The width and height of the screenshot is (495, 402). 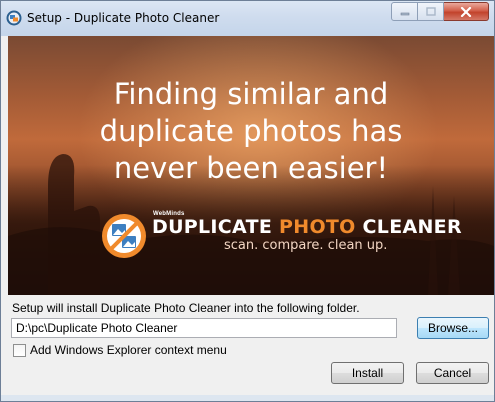 What do you see at coordinates (123, 18) in the screenshot?
I see `window-title: Setup - Duplicate Photo Cleaner` at bounding box center [123, 18].